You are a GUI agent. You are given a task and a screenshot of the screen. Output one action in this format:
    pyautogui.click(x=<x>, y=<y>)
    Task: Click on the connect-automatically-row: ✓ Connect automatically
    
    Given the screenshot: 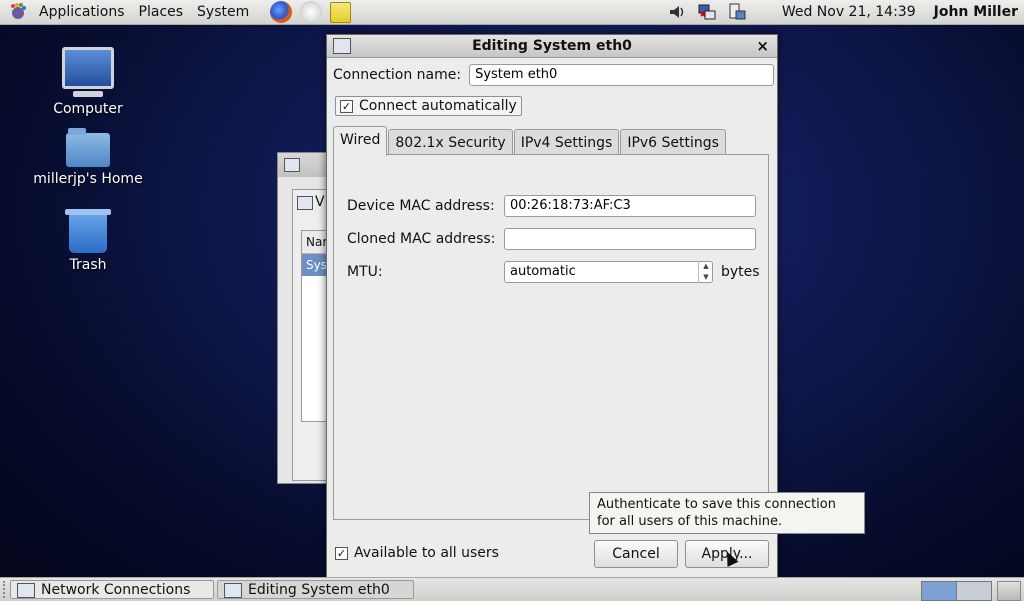 What is the action you would take?
    pyautogui.click(x=428, y=106)
    